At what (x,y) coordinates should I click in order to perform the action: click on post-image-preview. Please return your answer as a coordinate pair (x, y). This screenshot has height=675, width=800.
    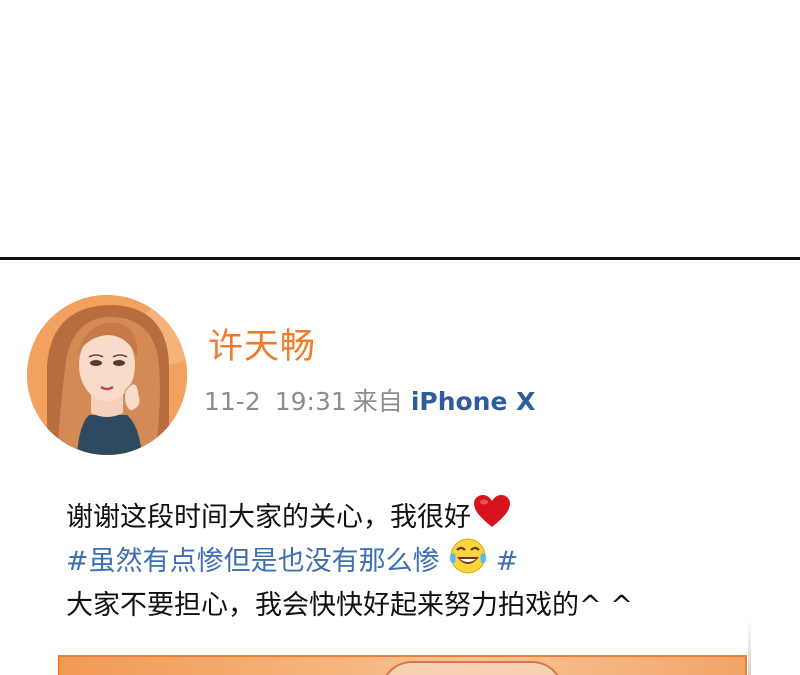
    Looking at the image, I should click on (402, 665).